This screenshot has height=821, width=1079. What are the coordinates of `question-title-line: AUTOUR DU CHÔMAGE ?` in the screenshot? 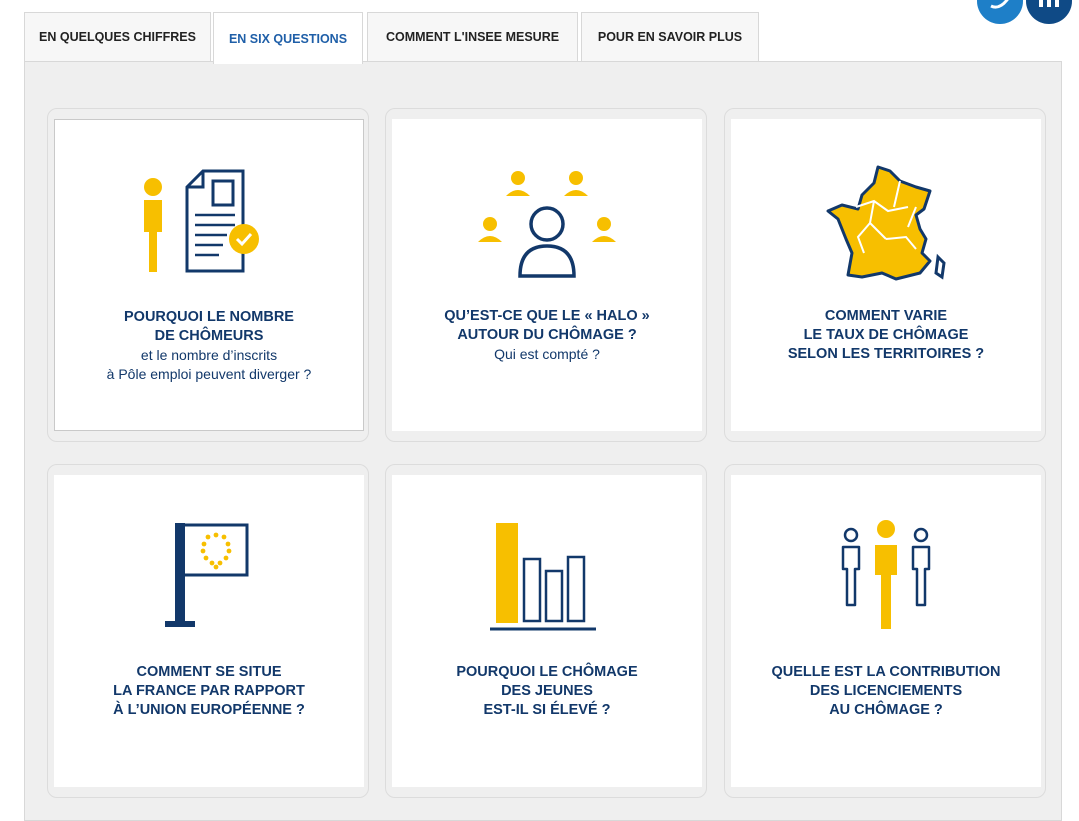 It's located at (547, 335).